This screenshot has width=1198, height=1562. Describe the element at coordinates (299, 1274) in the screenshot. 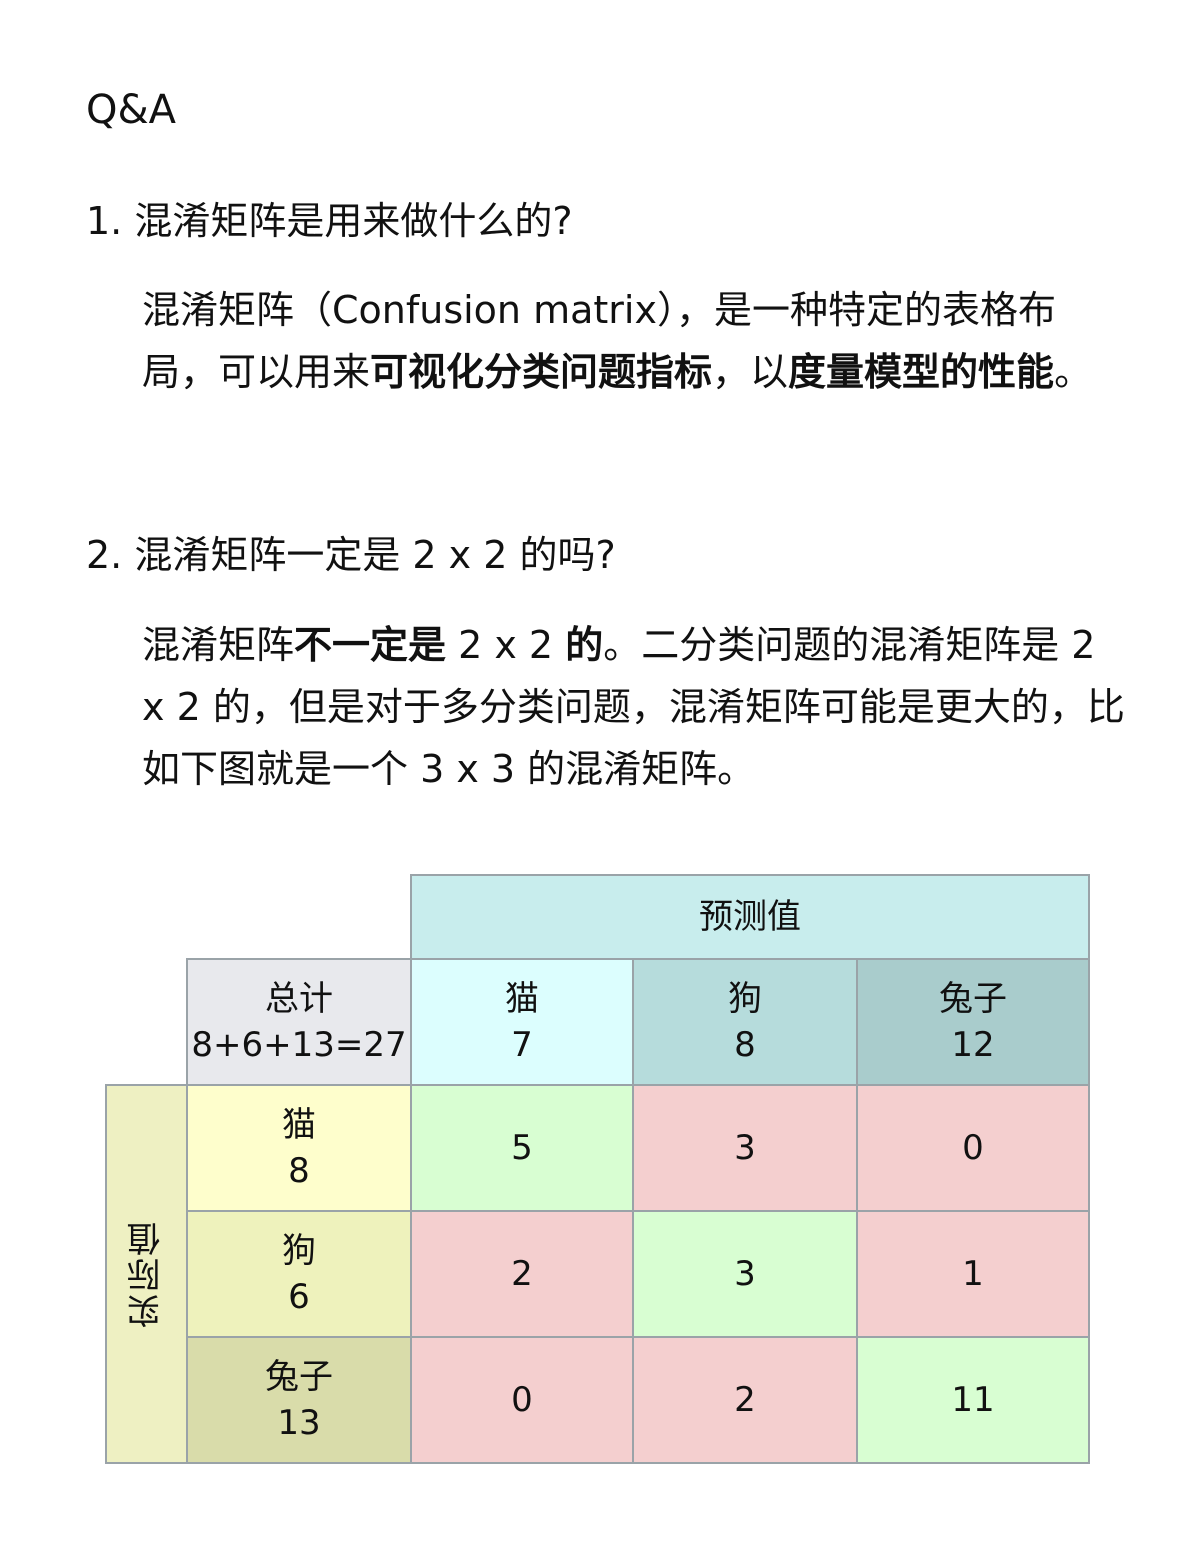

I see `row-header: 狗6` at that location.